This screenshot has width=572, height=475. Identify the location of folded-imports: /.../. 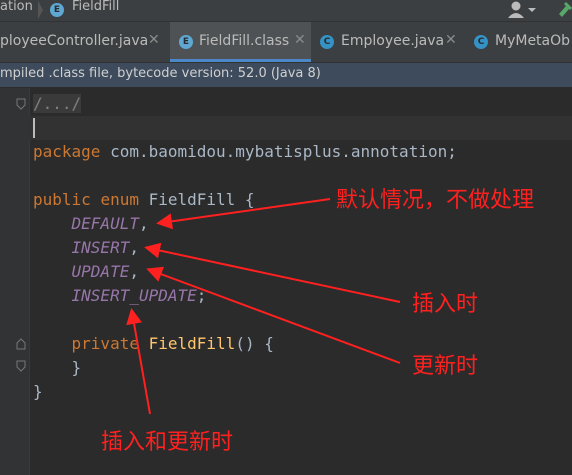
(57, 103).